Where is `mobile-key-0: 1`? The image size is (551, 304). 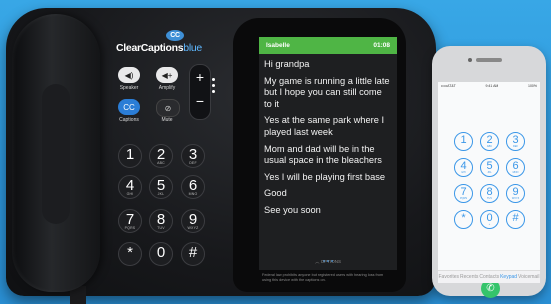
mobile-key-0: 1 is located at coordinates (463, 141).